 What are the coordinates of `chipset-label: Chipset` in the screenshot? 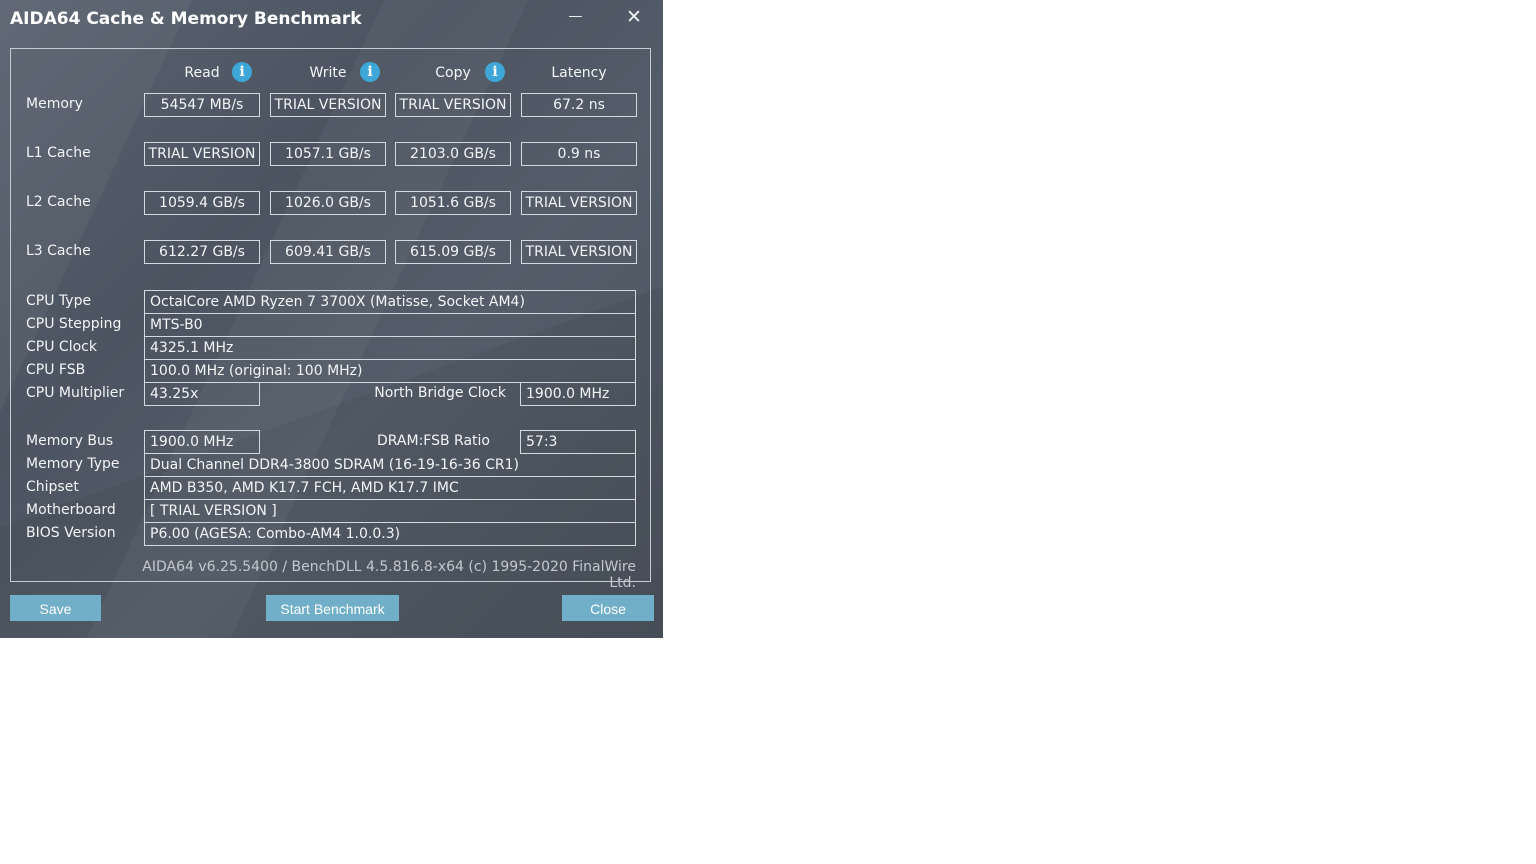 It's located at (52, 487).